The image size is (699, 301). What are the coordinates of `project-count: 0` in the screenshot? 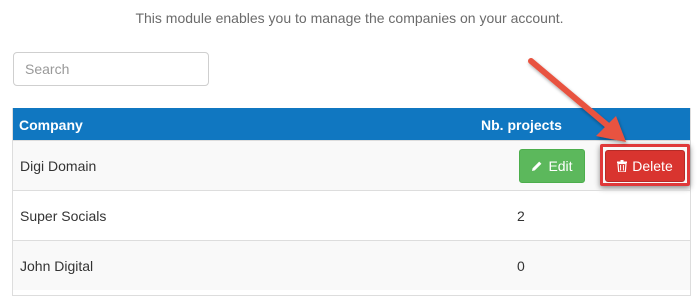 It's located at (521, 266).